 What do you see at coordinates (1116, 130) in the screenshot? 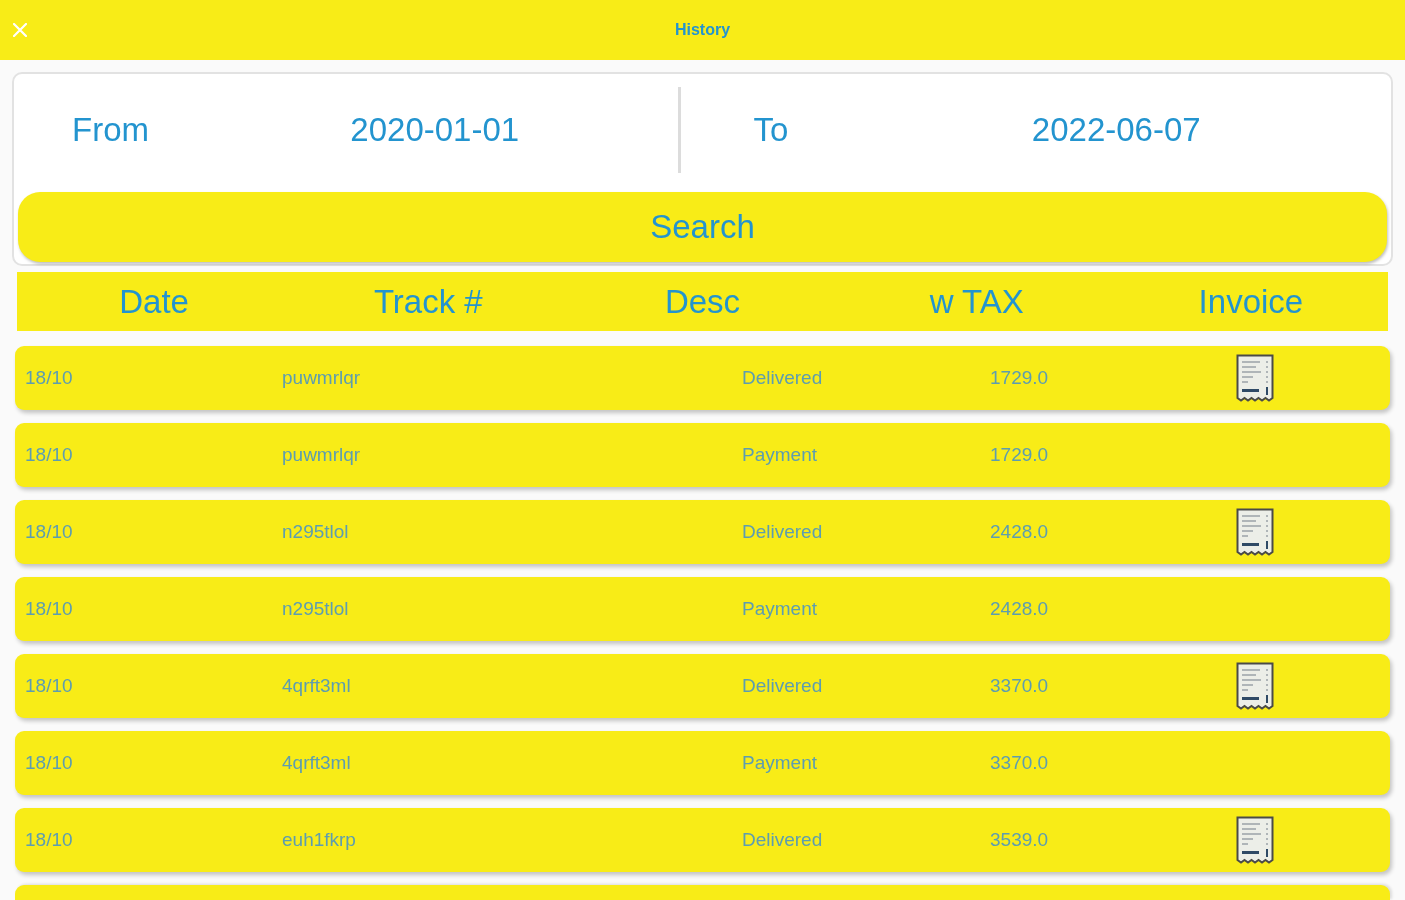
I see `to-date-field: 2022-06-07` at bounding box center [1116, 130].